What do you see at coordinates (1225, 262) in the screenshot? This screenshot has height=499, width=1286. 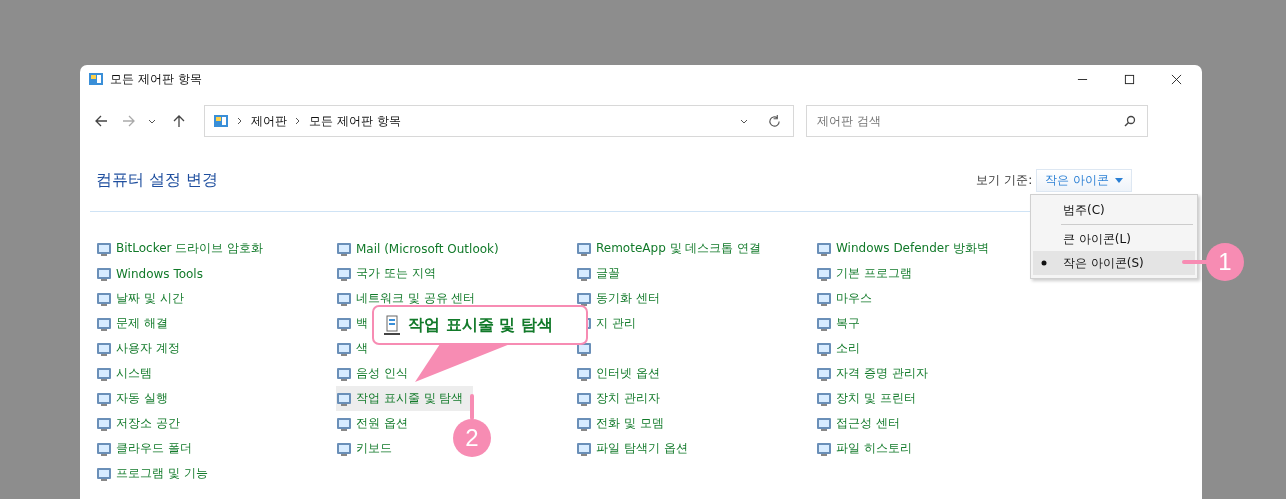 I see `step-badge: 1` at bounding box center [1225, 262].